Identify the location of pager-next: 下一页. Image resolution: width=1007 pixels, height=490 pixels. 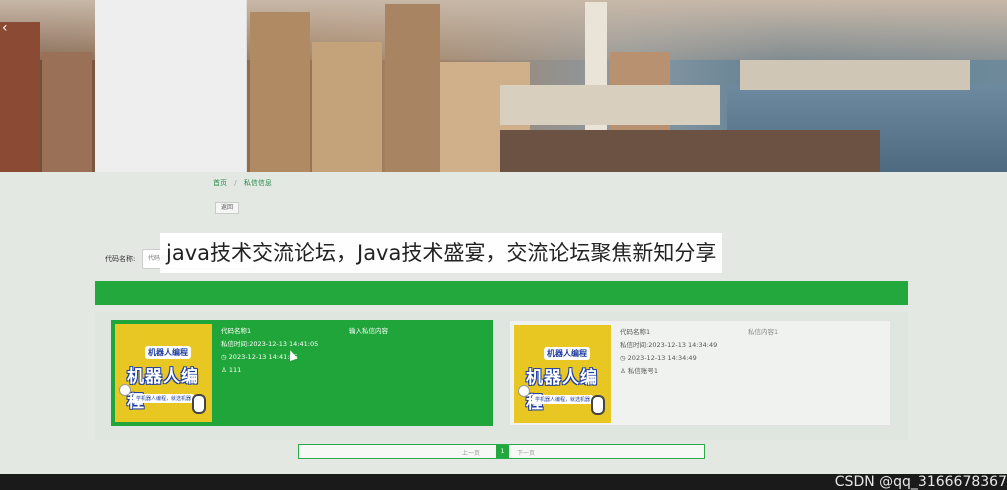
(526, 452).